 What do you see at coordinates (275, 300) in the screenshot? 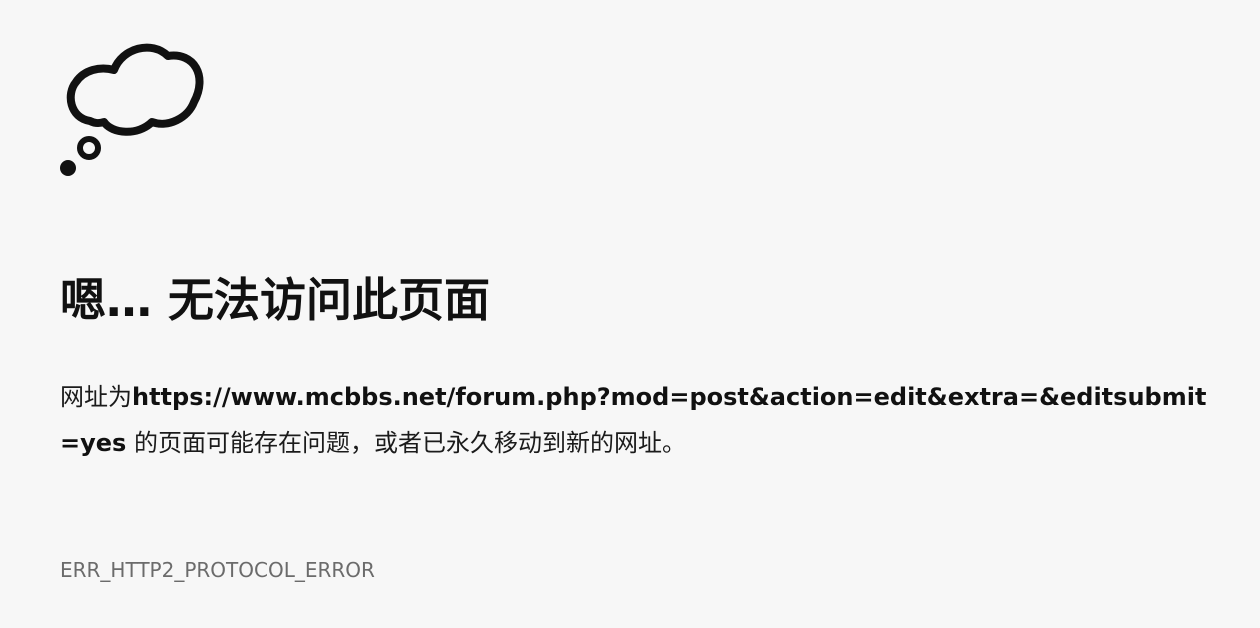
I see `page-title: 嗯… 无法访问此页面` at bounding box center [275, 300].